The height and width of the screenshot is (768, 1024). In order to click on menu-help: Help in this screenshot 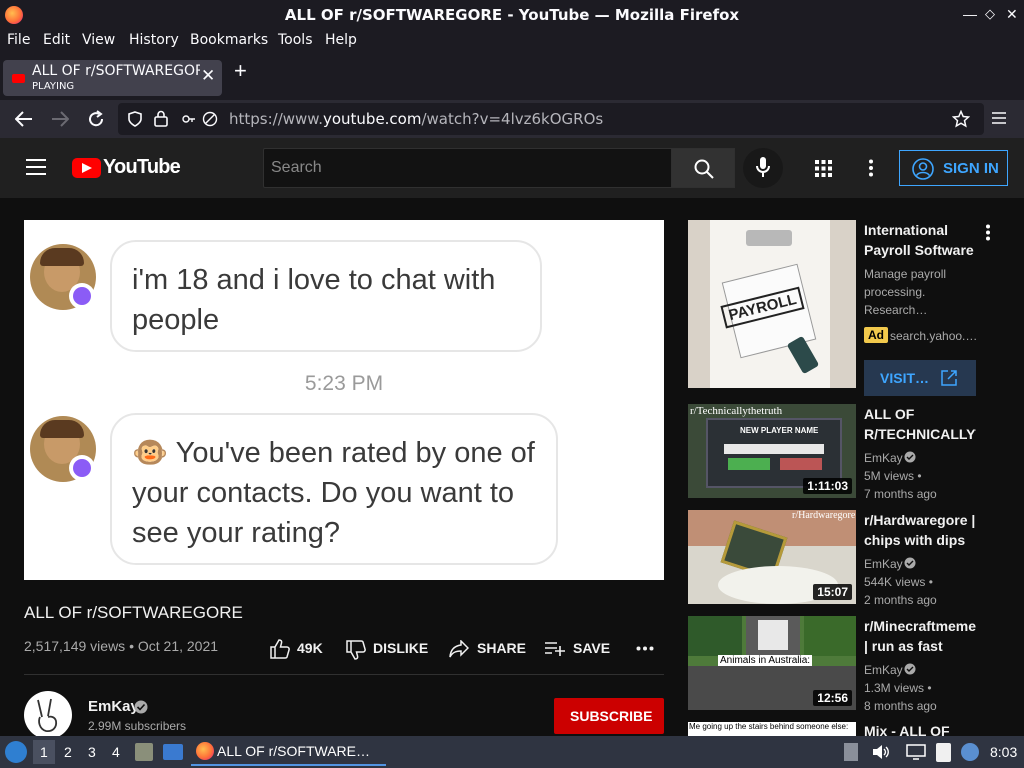, I will do `click(341, 40)`.